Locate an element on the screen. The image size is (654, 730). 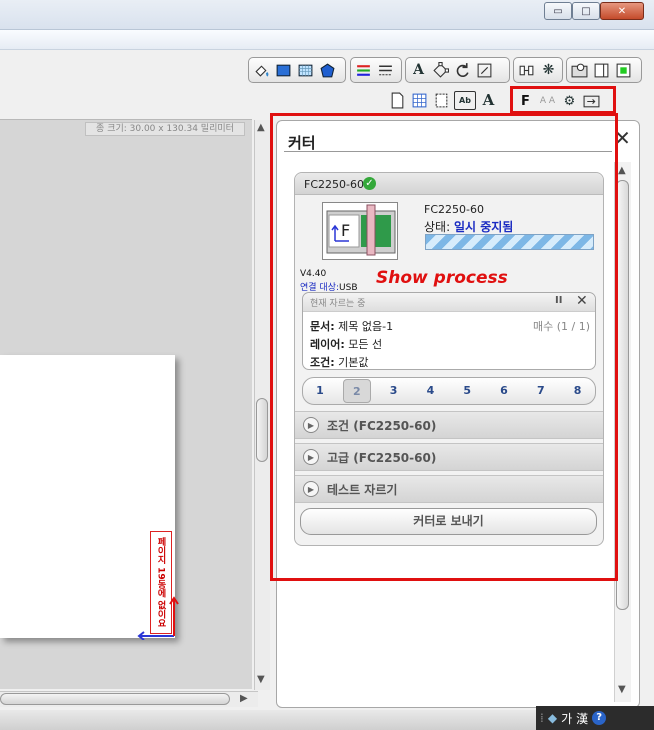
toolbar-group-align: ❋ is located at coordinates (538, 70).